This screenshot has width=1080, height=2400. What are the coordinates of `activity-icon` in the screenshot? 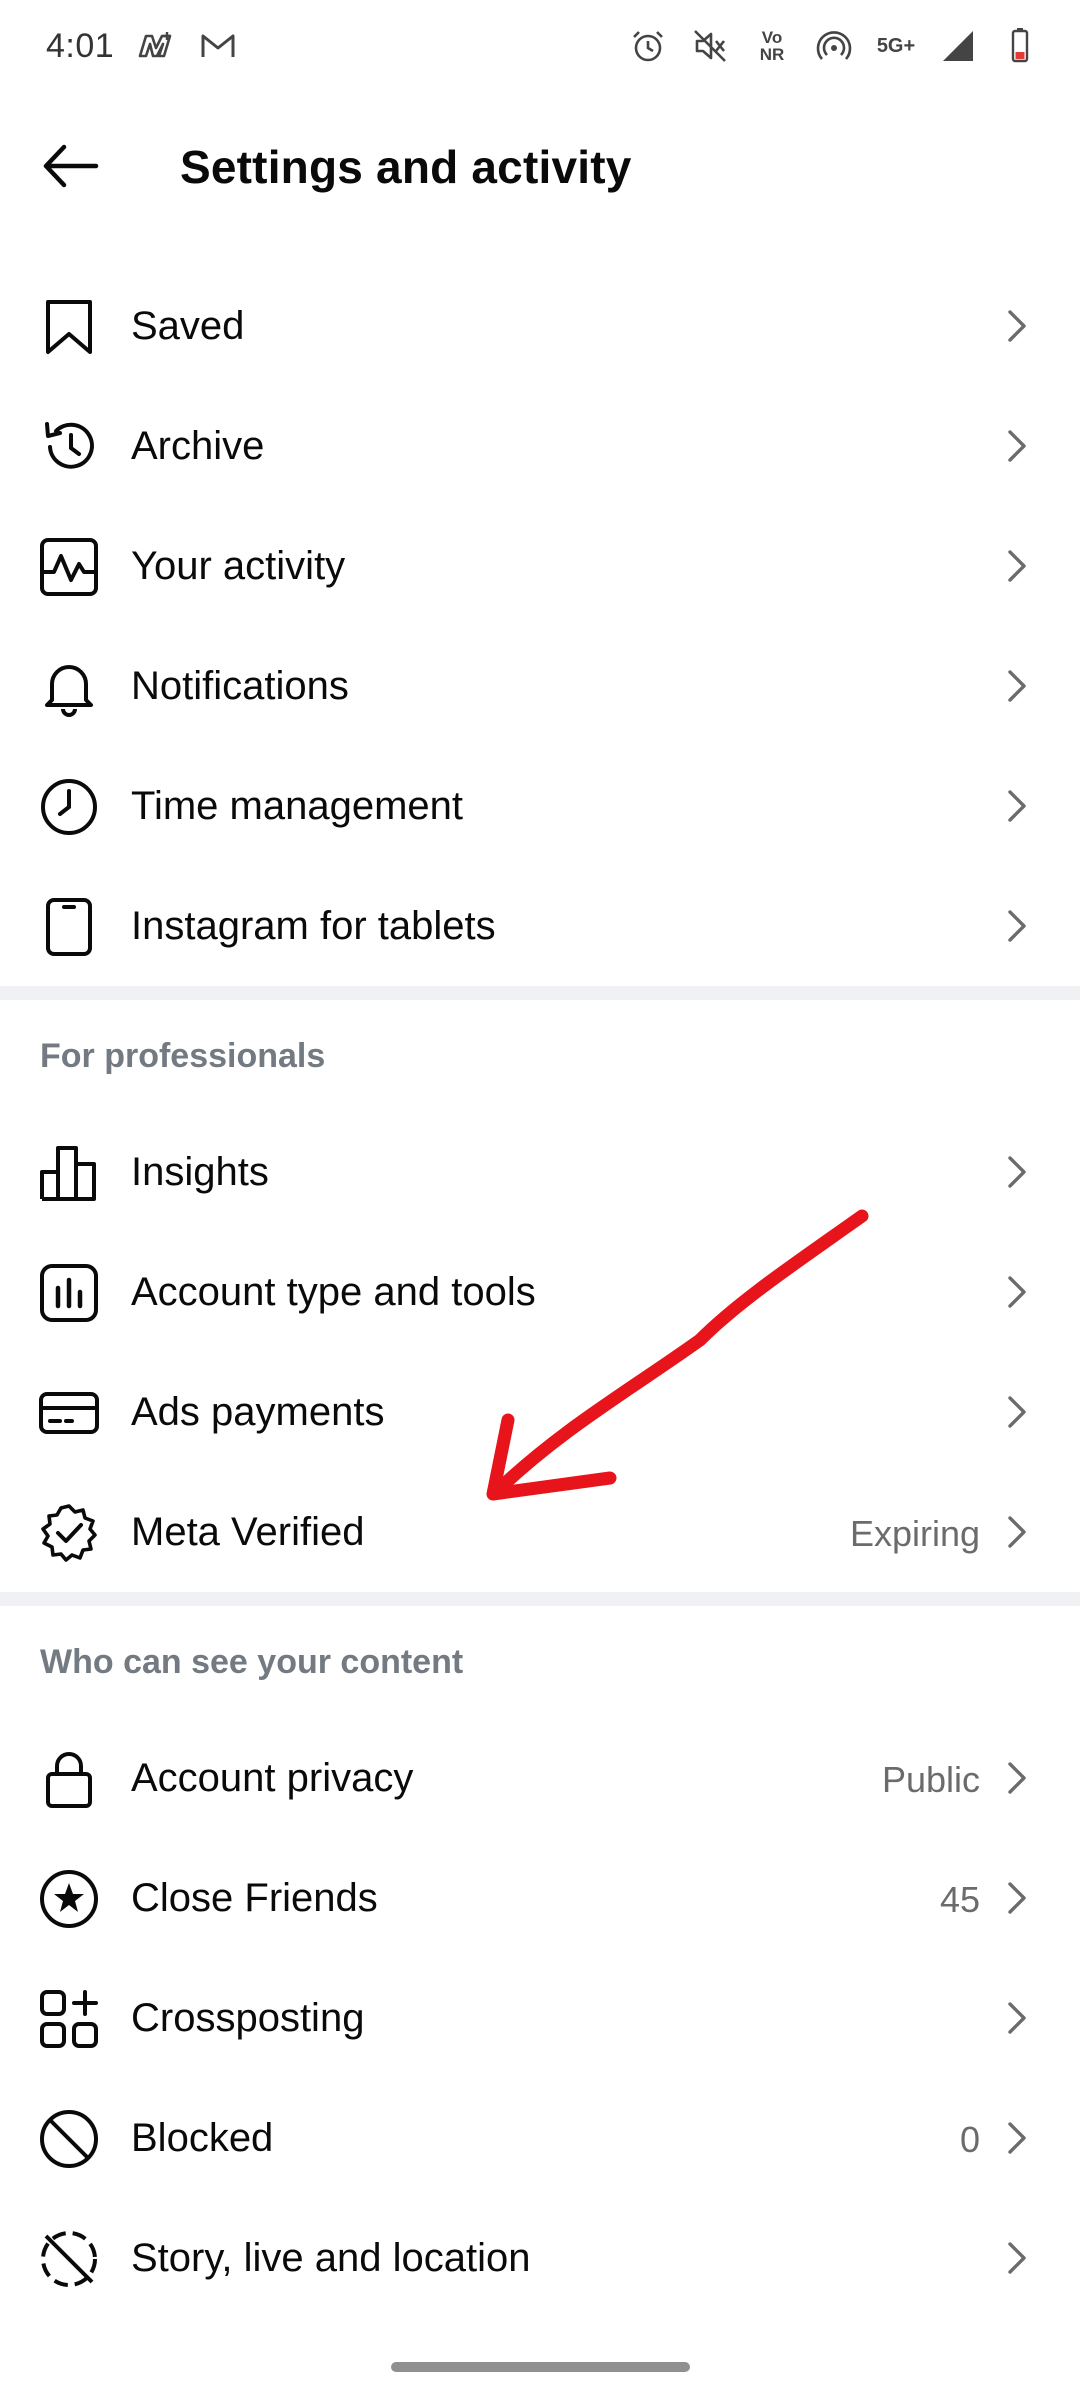 It's located at (69, 567).